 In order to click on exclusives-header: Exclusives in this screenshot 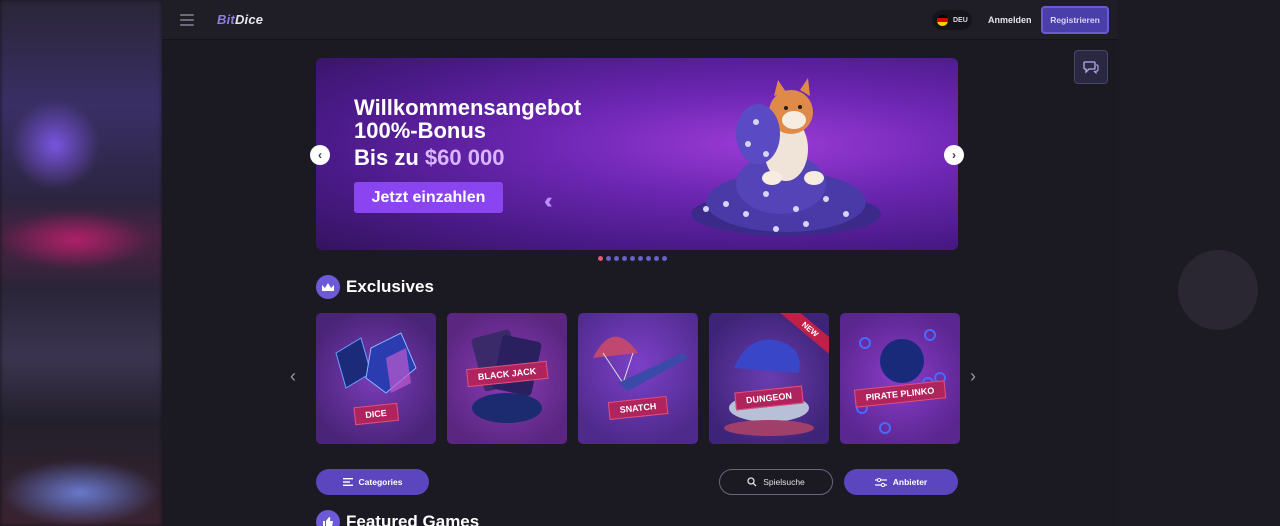, I will do `click(375, 287)`.